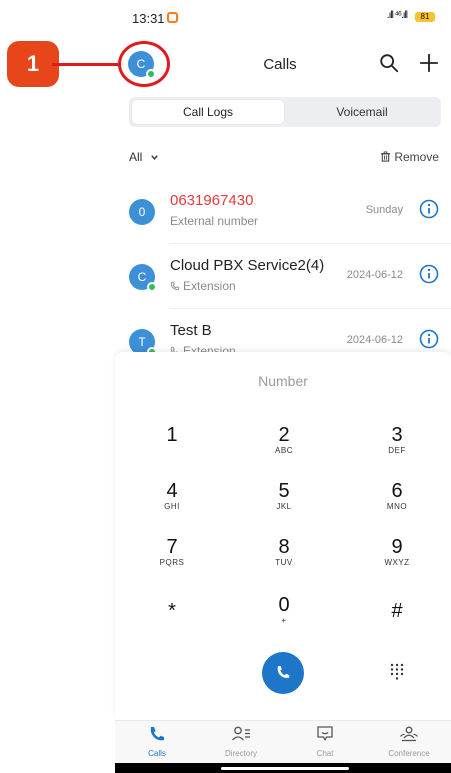  Describe the element at coordinates (397, 435) in the screenshot. I see `key-digit: 3` at that location.